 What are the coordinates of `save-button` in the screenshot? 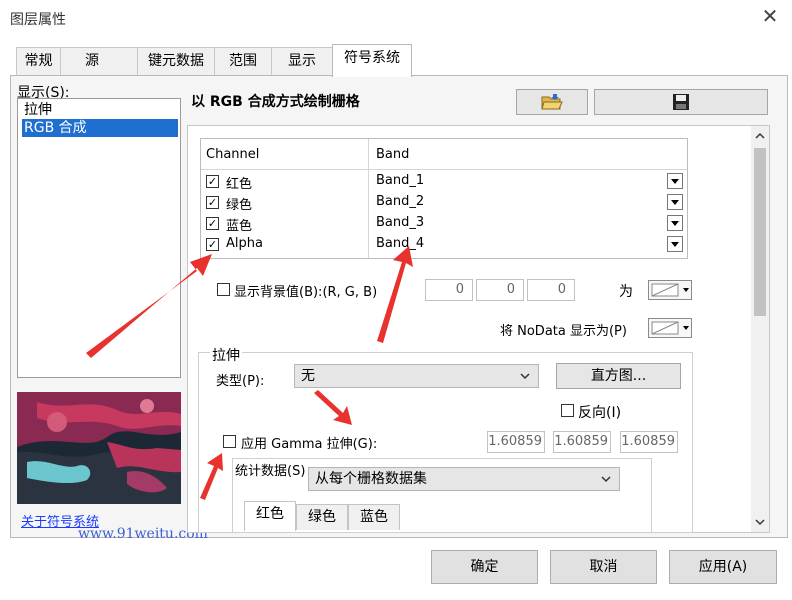 It's located at (681, 102).